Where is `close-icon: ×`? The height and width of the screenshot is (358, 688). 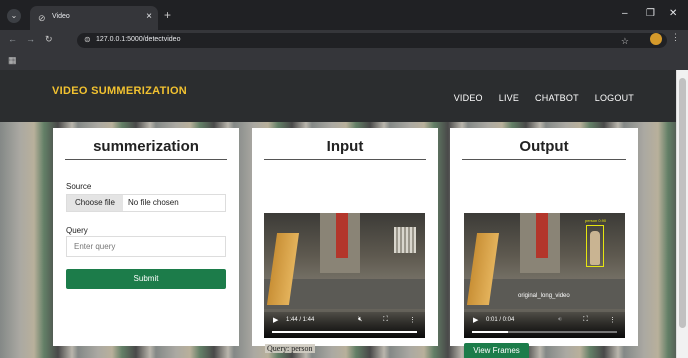 close-icon: × is located at coordinates (149, 16).